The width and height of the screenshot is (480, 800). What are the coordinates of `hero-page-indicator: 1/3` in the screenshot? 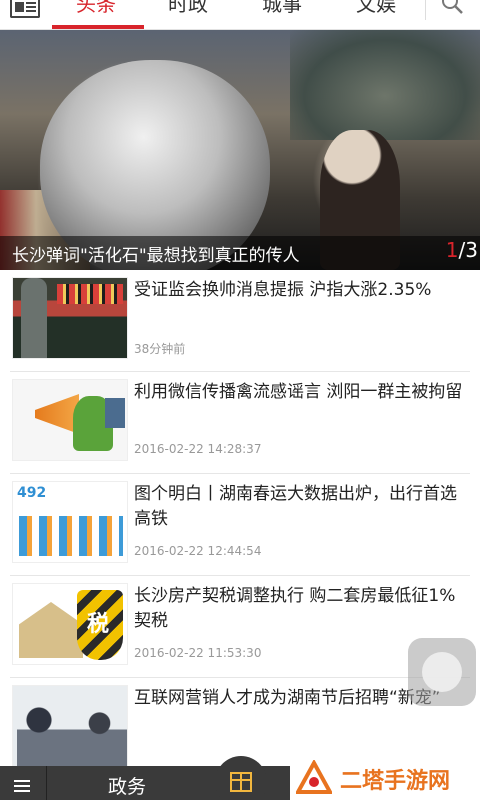 It's located at (462, 250).